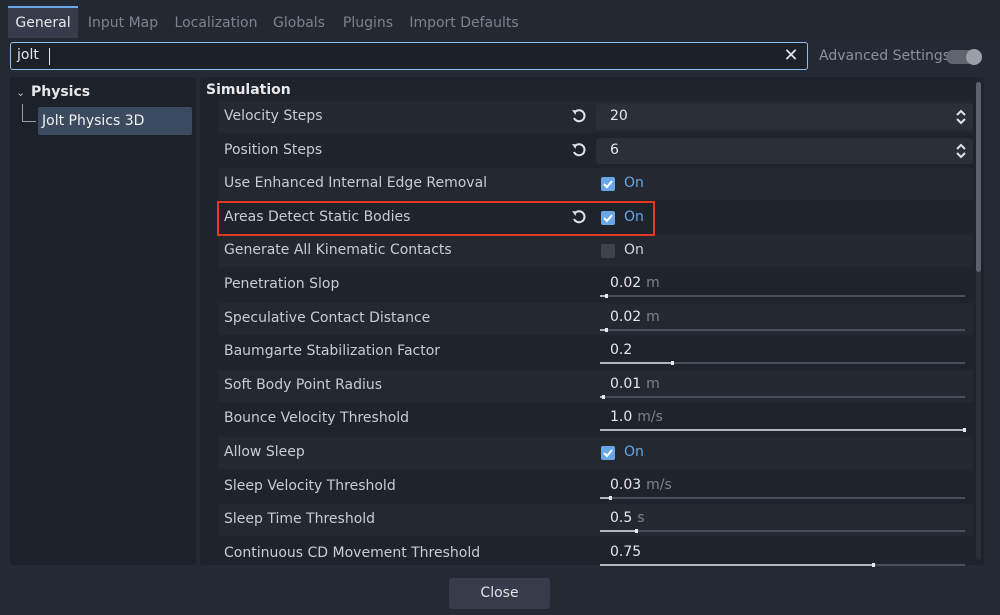 Image resolution: width=1000 pixels, height=615 pixels. I want to click on setting-label: Speculative Contact Distance, so click(327, 317).